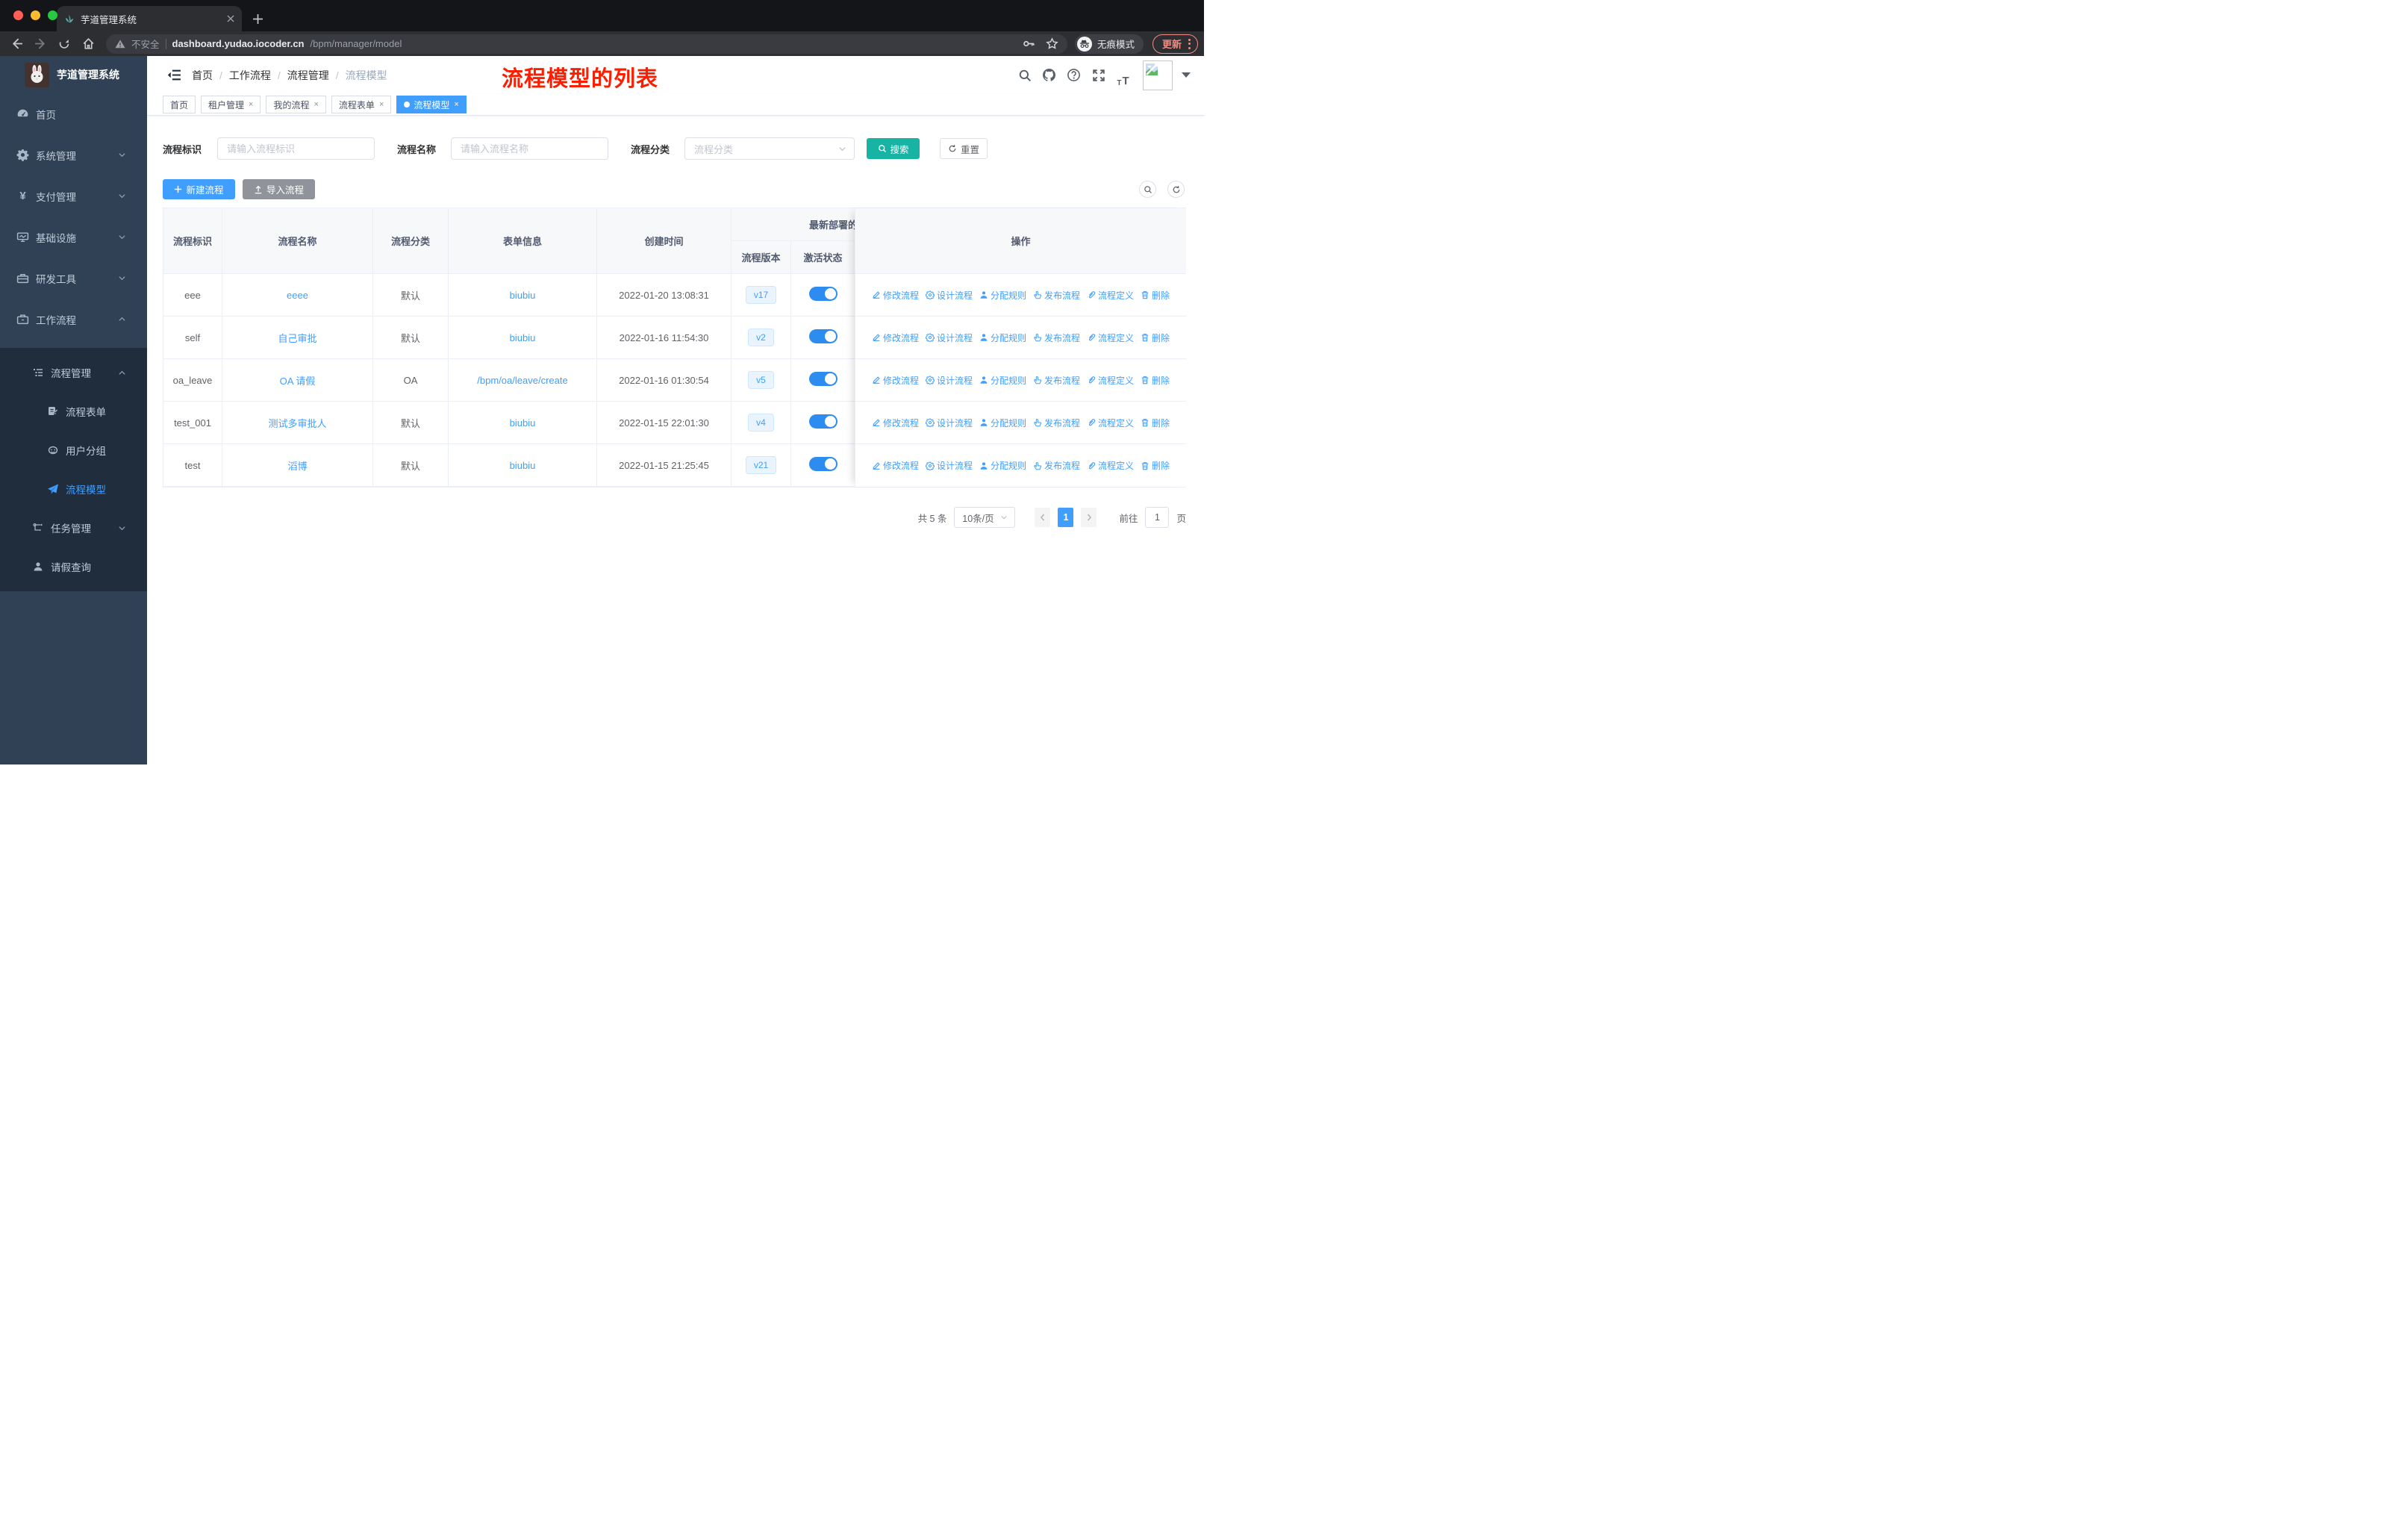 The image size is (2408, 1529). What do you see at coordinates (88, 44) in the screenshot?
I see `home-icon` at bounding box center [88, 44].